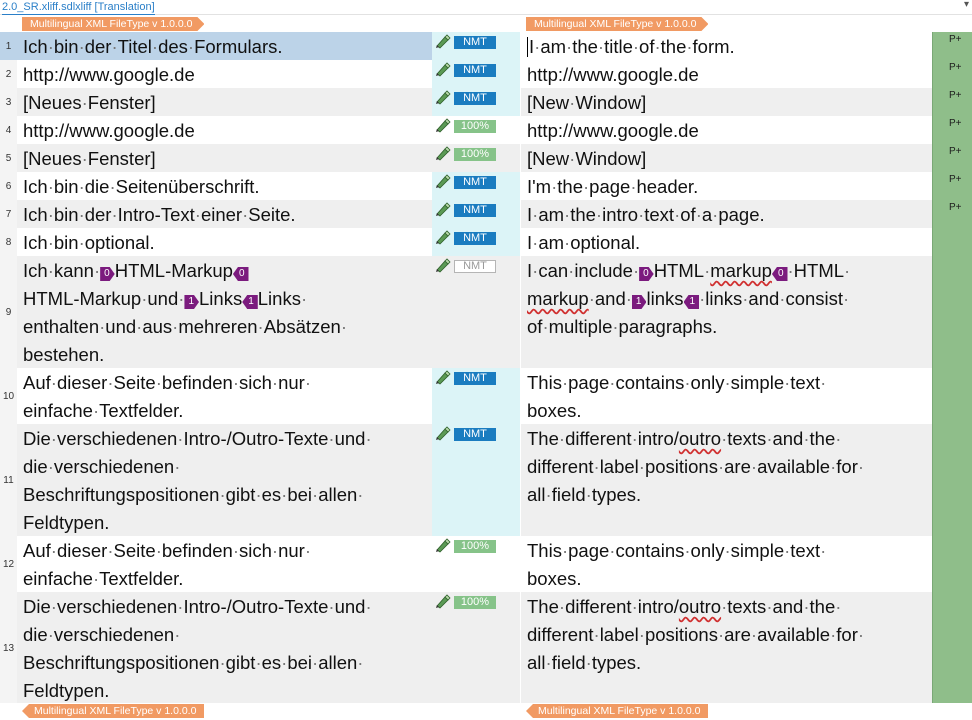 The image size is (972, 720). I want to click on segment-row: 8 Ich·bin·optional. NMT I·am·optional., so click(486, 242).